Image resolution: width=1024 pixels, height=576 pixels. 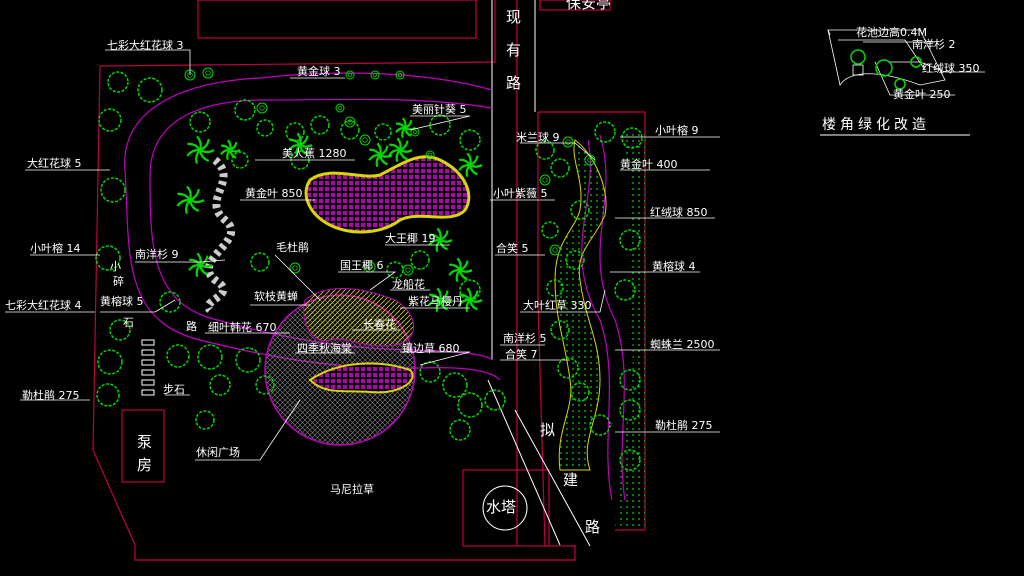 I want to click on plaza-planting-bed, so click(x=359, y=317).